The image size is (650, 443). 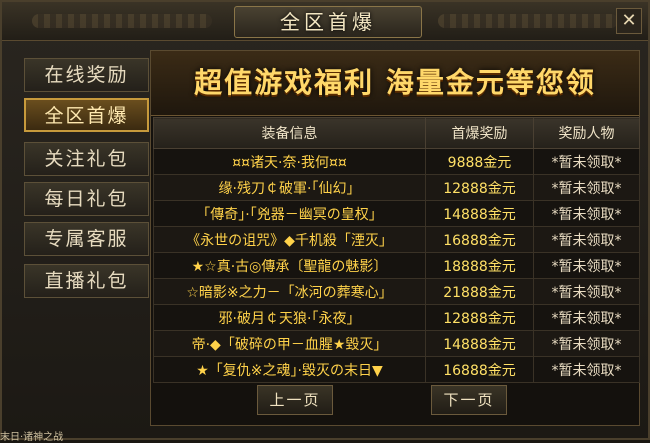 What do you see at coordinates (479, 161) in the screenshot?
I see `reward-amount: 9888金元` at bounding box center [479, 161].